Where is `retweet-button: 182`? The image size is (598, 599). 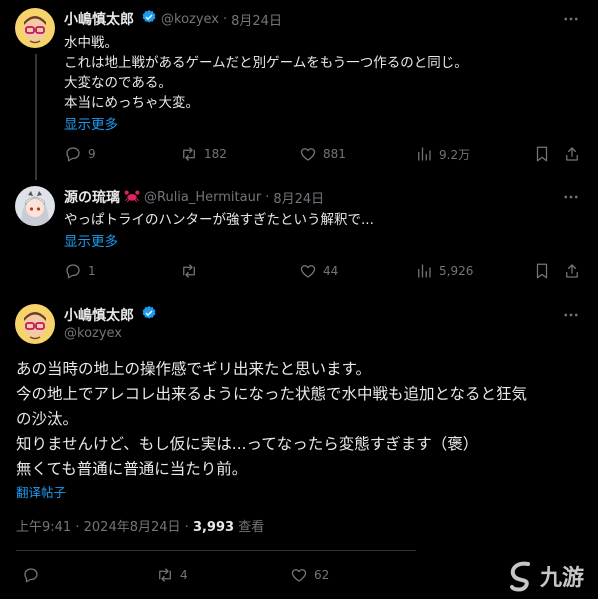 retweet-button: 182 is located at coordinates (203, 154).